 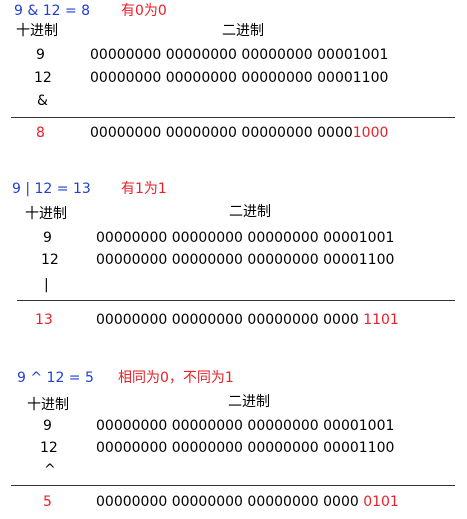 I want to click on or-row2-binary: 00000000 00000000 00000000 00001100, so click(x=245, y=260).